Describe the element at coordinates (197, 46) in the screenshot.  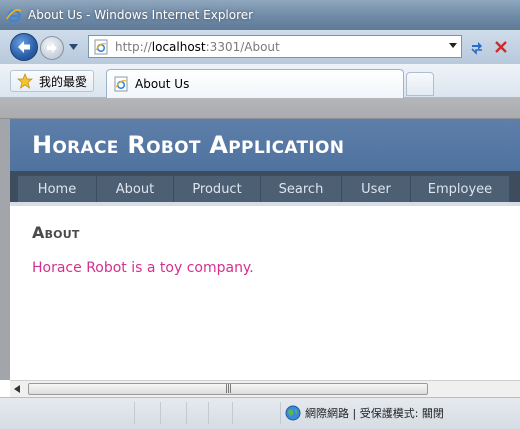
I see `address-url: http://localhost:3301/About` at that location.